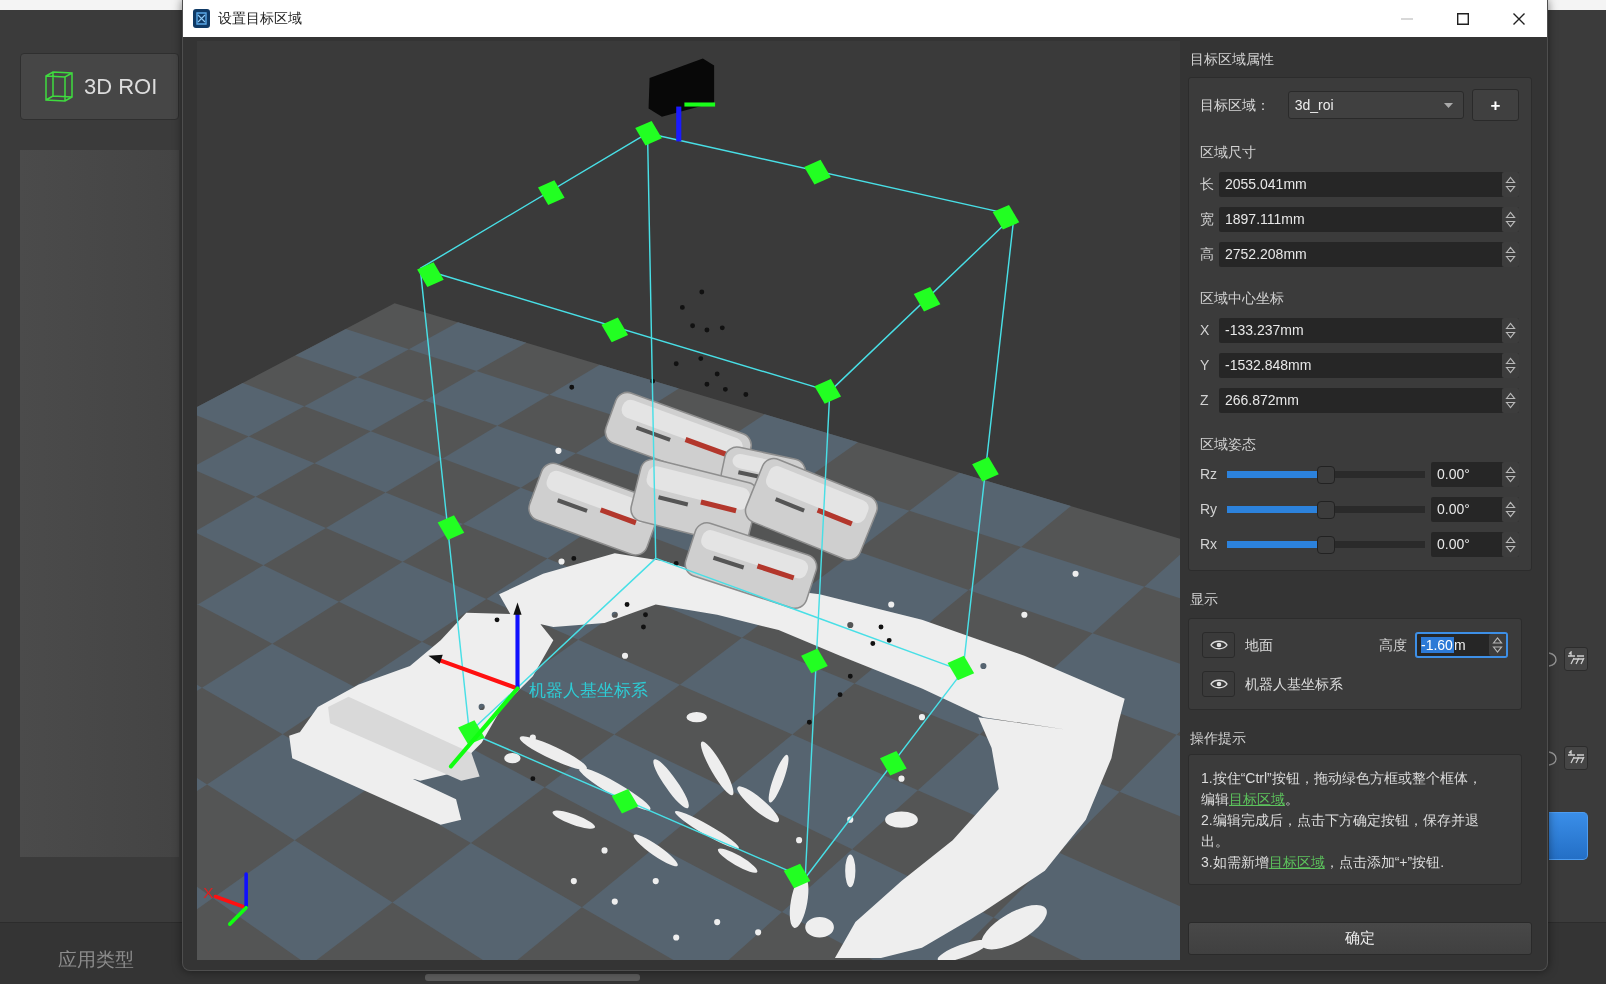 Image resolution: width=1606 pixels, height=984 pixels. Describe the element at coordinates (1205, 365) in the screenshot. I see `field-label: Y` at that location.